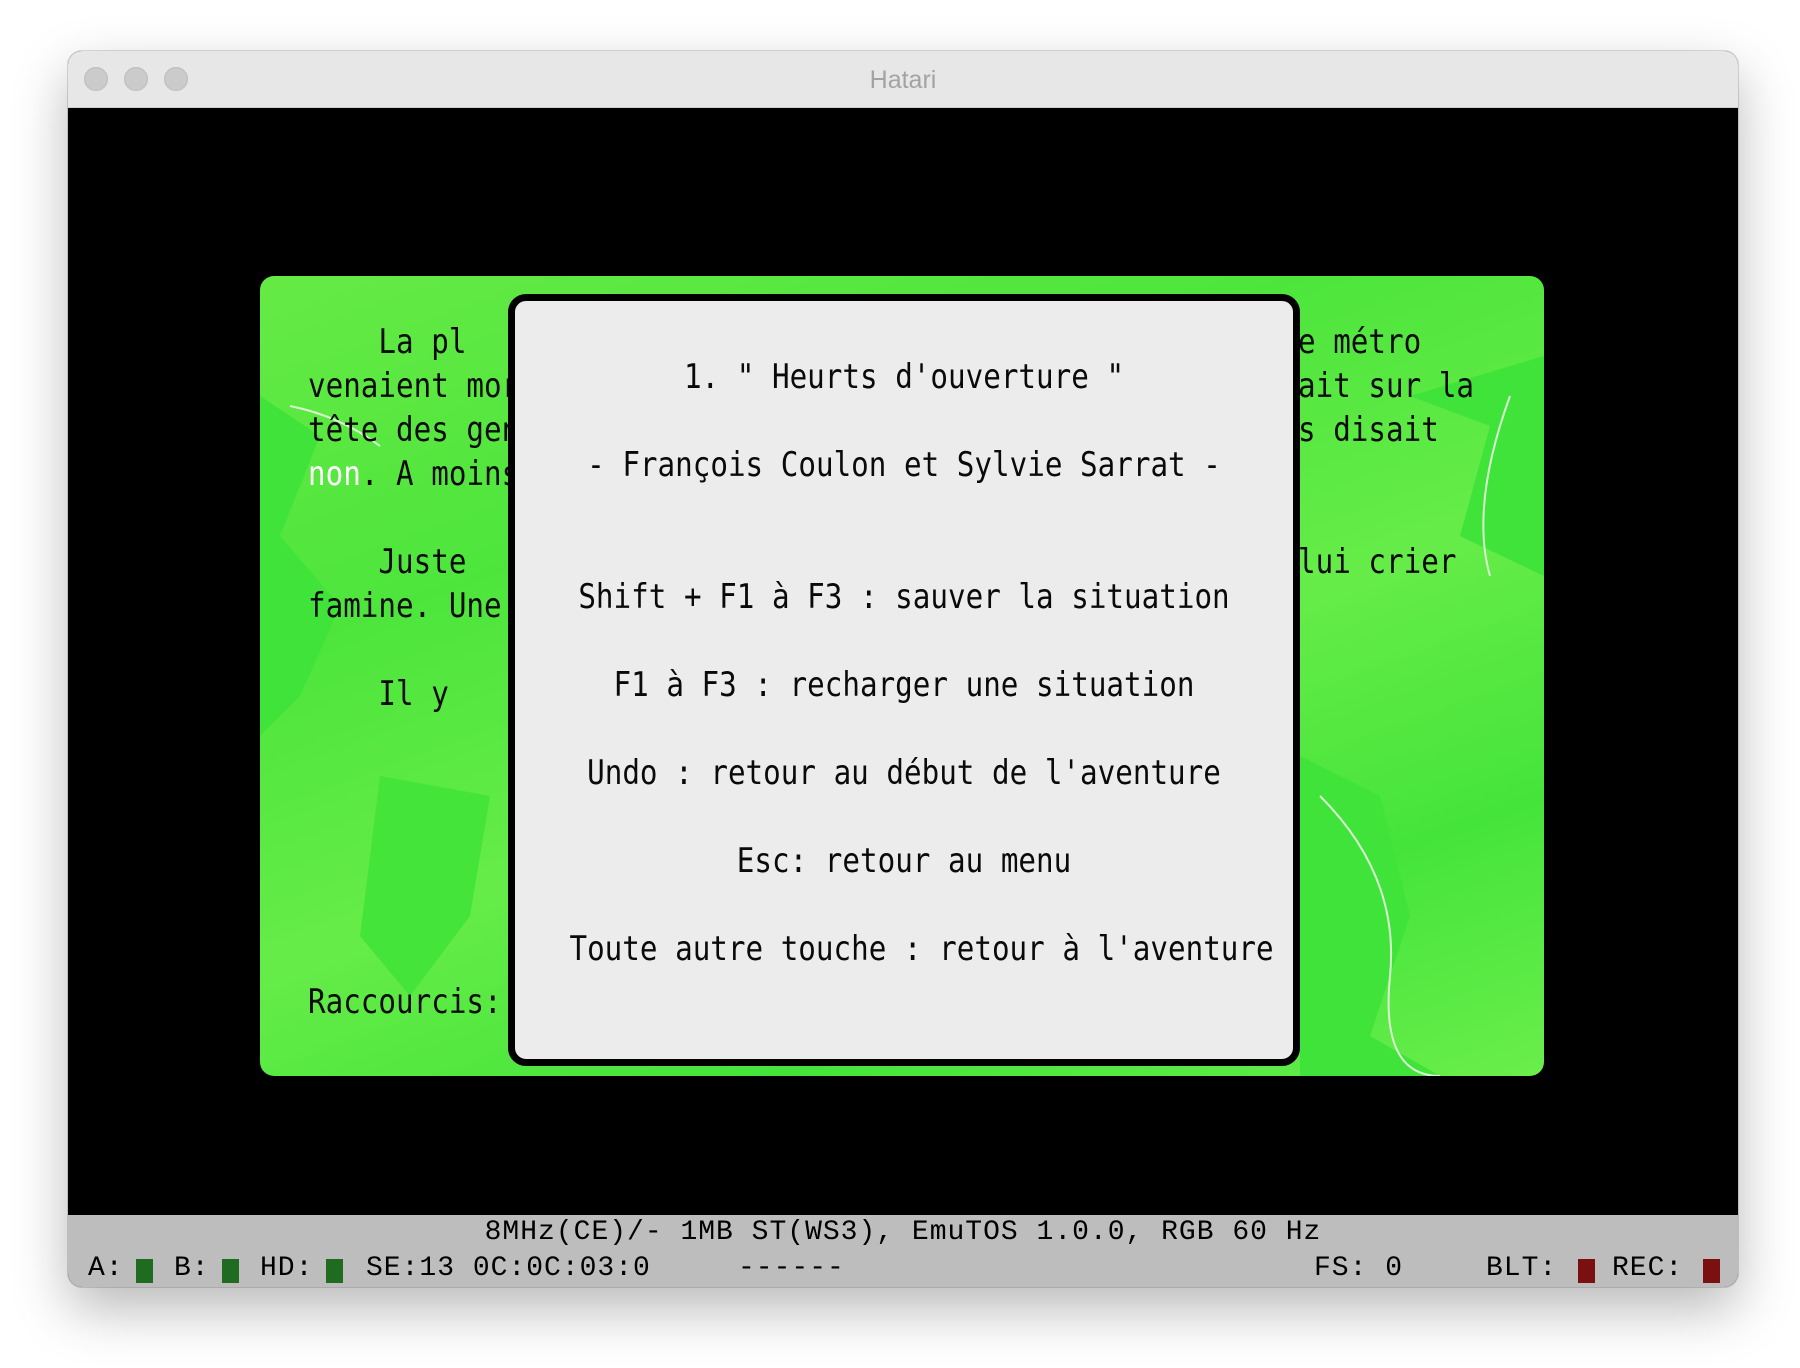 This screenshot has width=1800, height=1368. I want to click on background-line-2: venaient mor, so click(414, 386).